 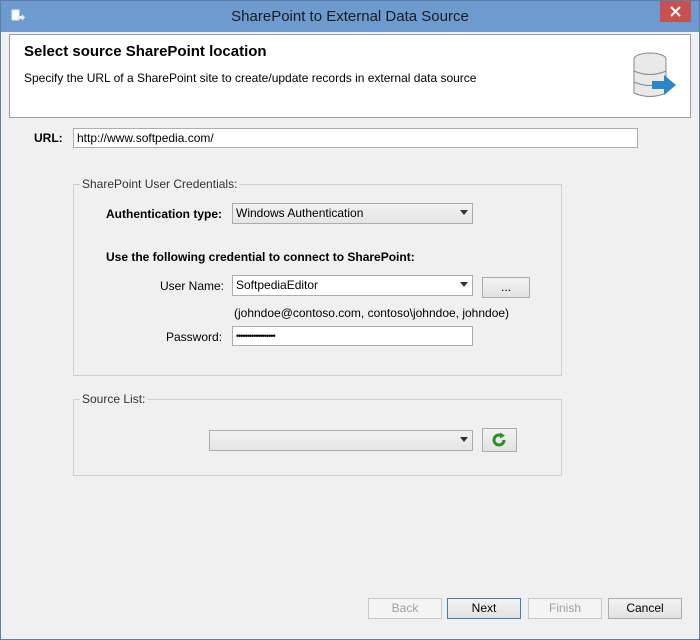 What do you see at coordinates (352, 336) in the screenshot?
I see `password-field: ••••••••••••••••••` at bounding box center [352, 336].